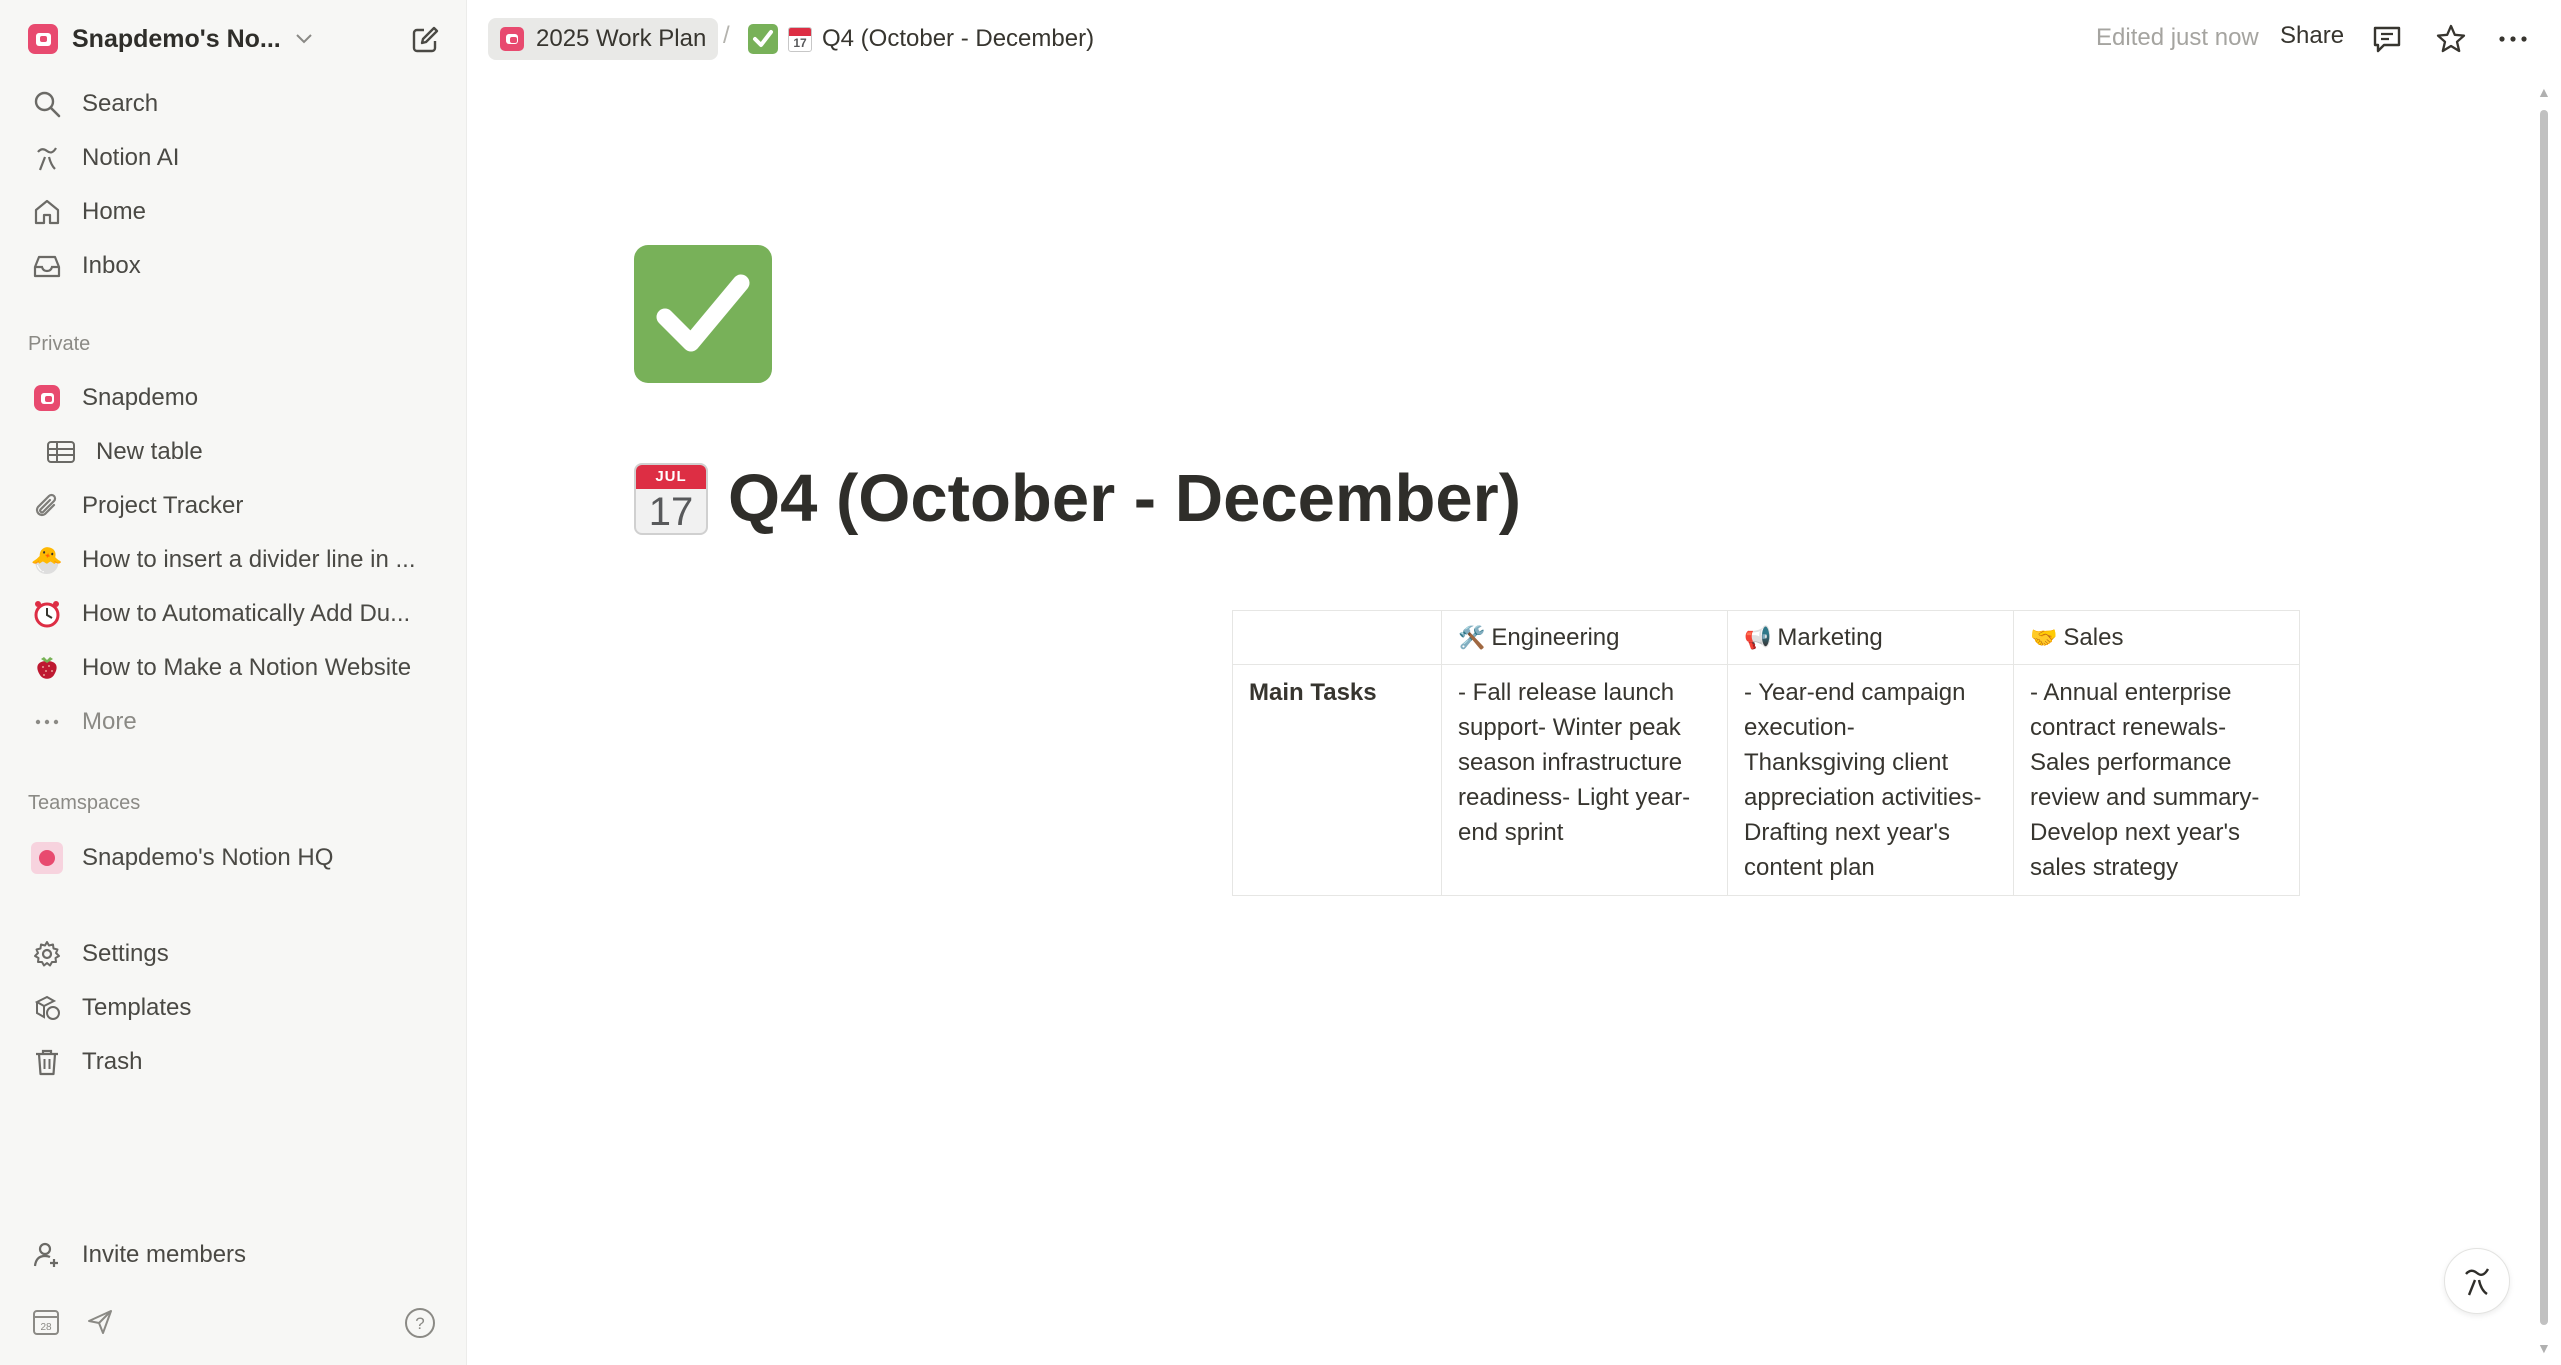  I want to click on sidebar-page-notion-website: How to Make a Notion Website, so click(234, 668).